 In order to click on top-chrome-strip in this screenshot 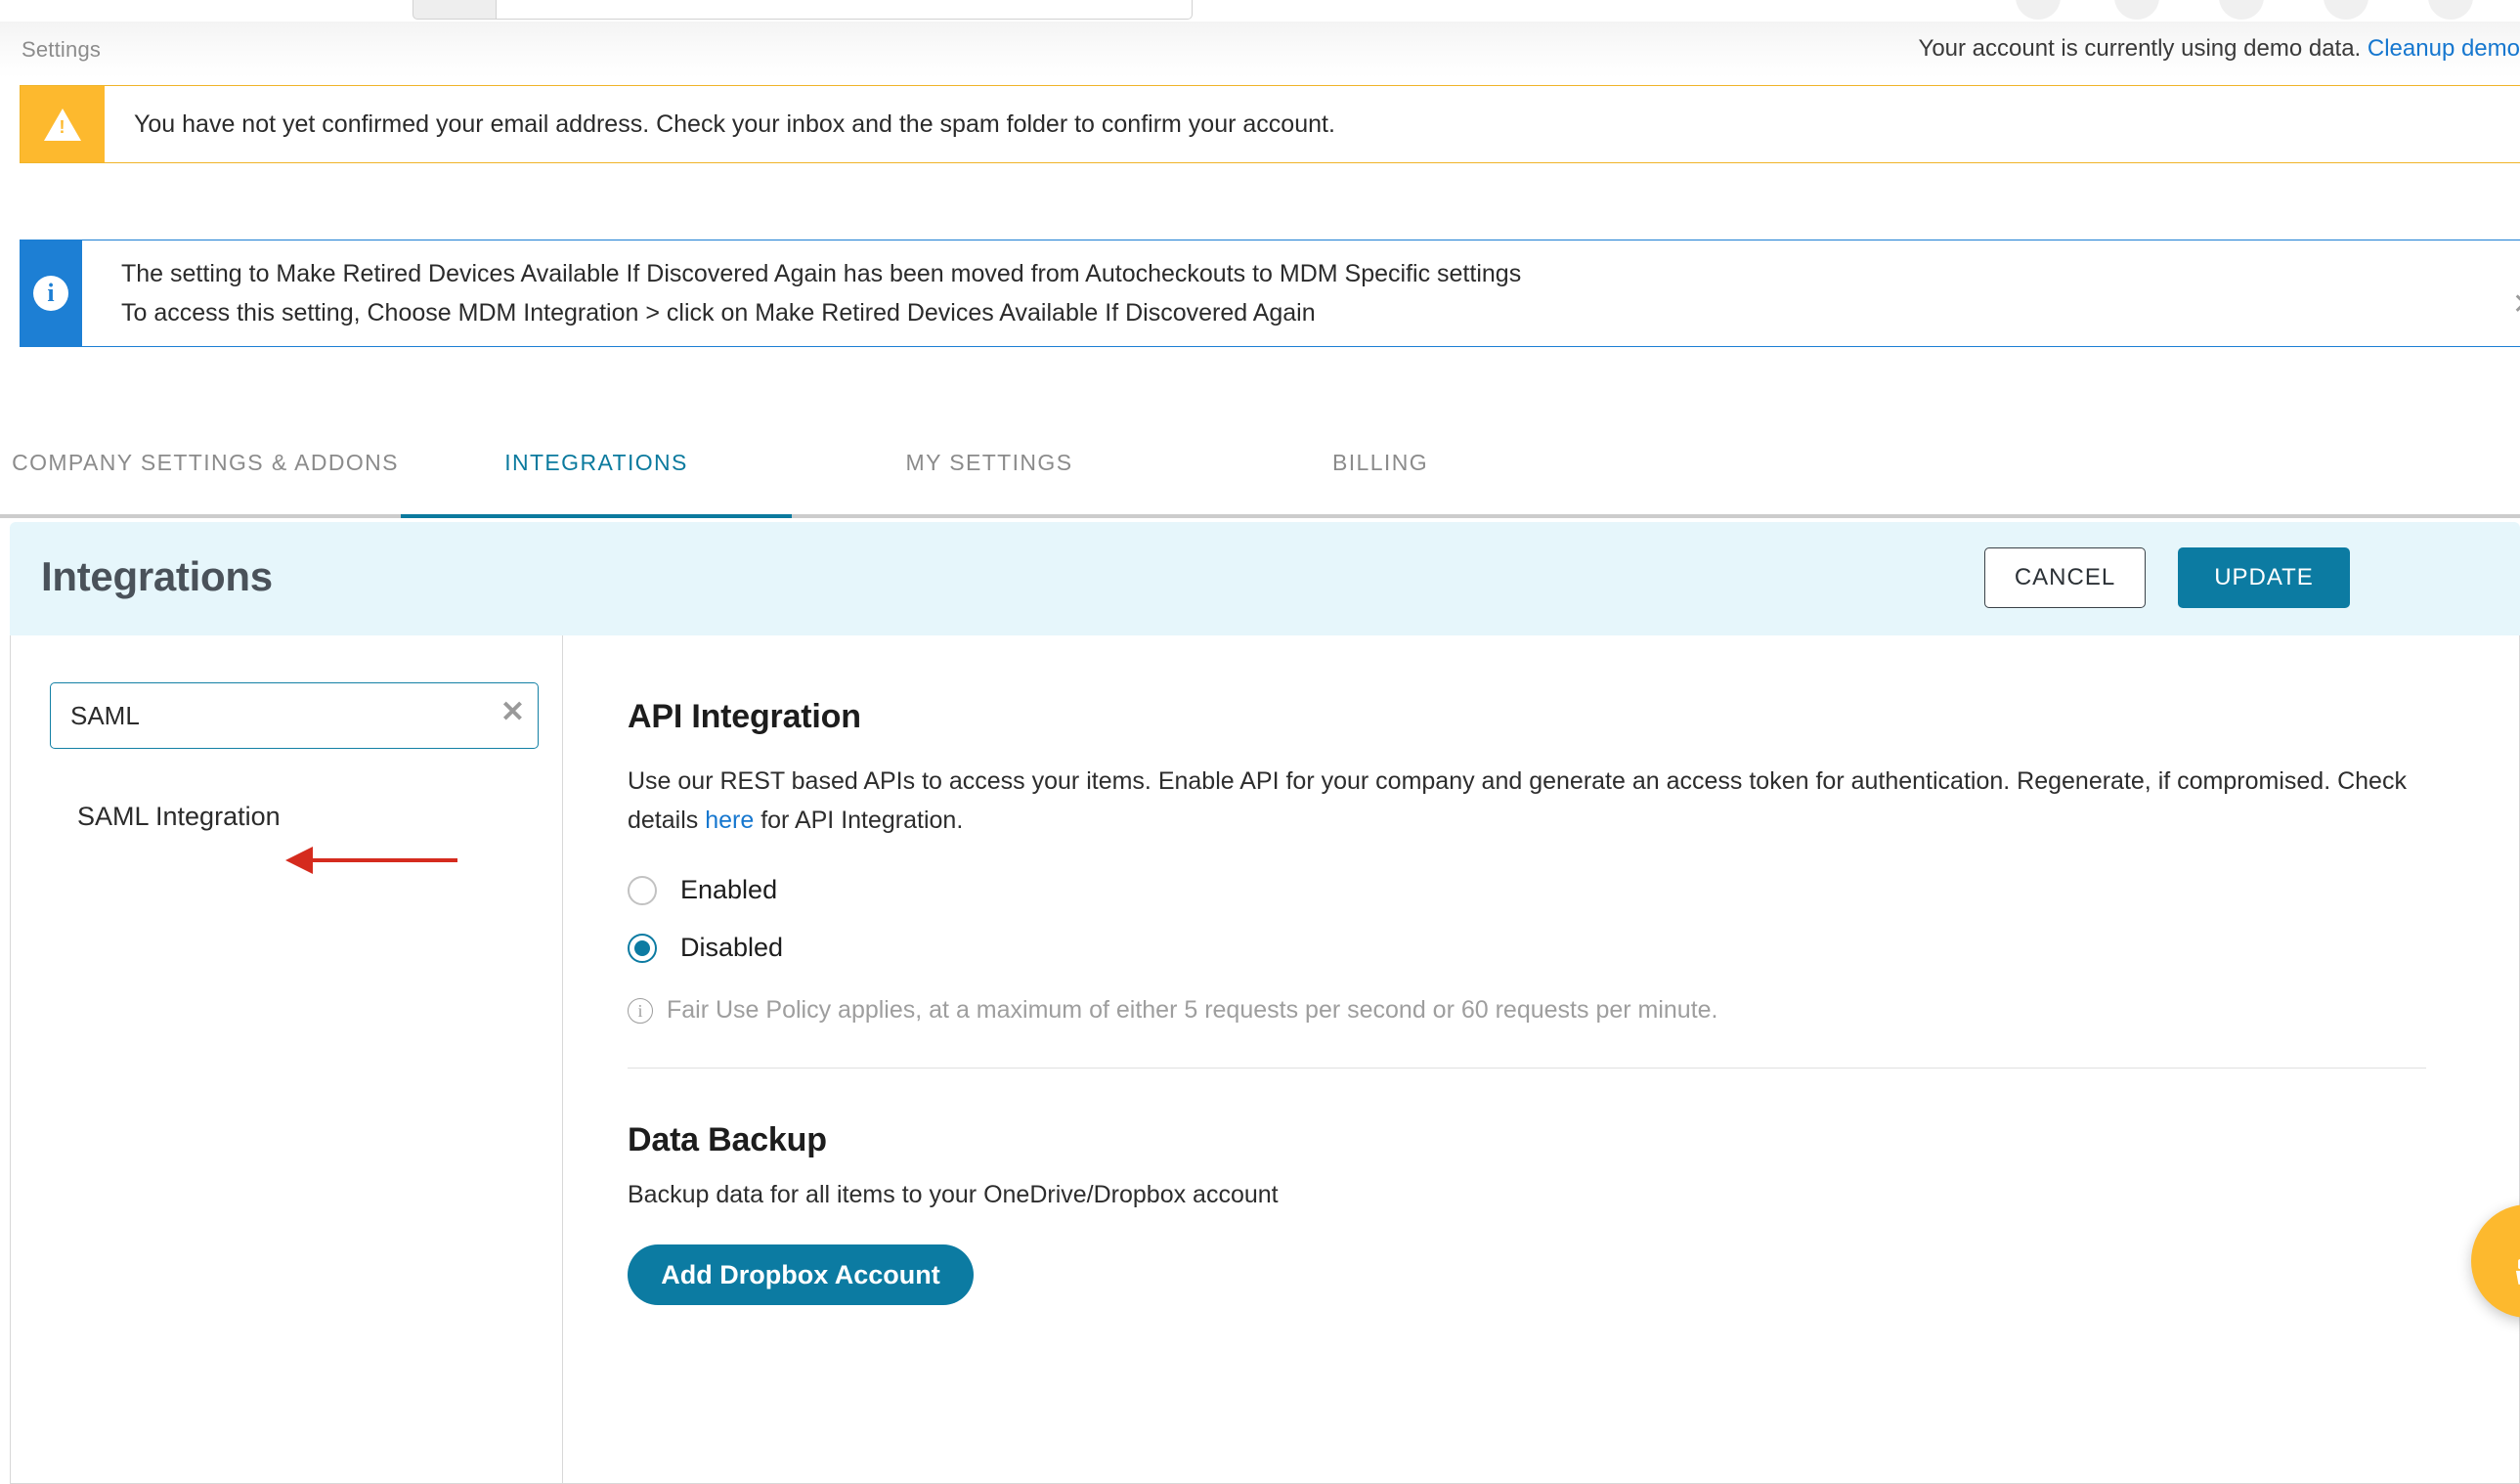, I will do `click(1260, 11)`.